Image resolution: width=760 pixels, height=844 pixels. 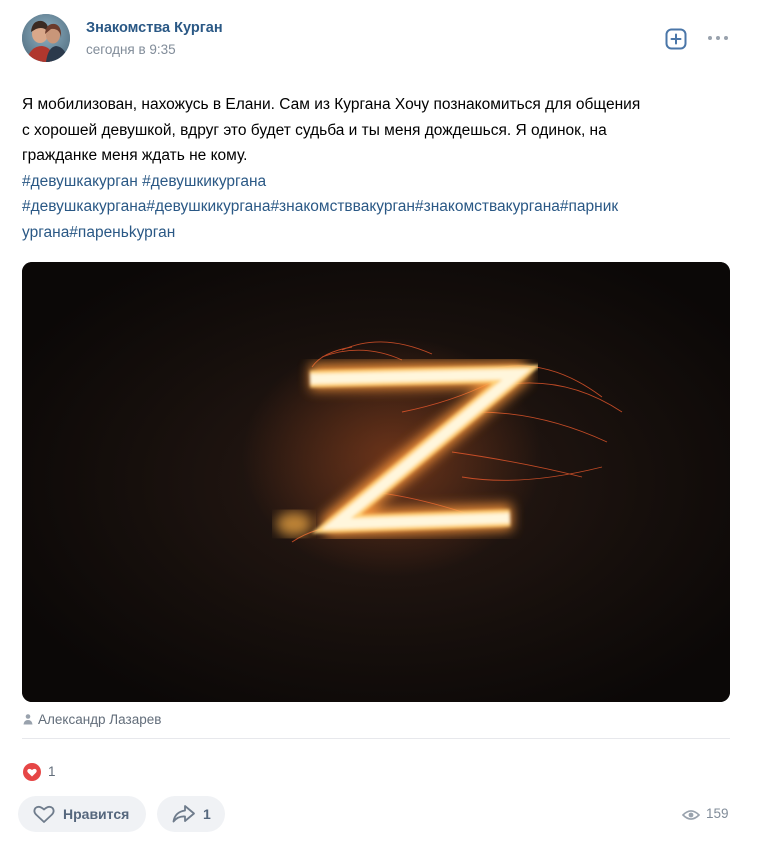 I want to click on post-header: Знакомства Курган сегодня в 9:35, so click(x=381, y=39).